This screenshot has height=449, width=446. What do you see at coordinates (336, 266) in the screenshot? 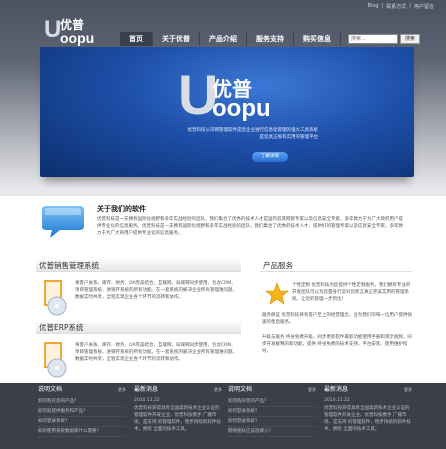
I see `service-heading: 产品服务` at bounding box center [336, 266].